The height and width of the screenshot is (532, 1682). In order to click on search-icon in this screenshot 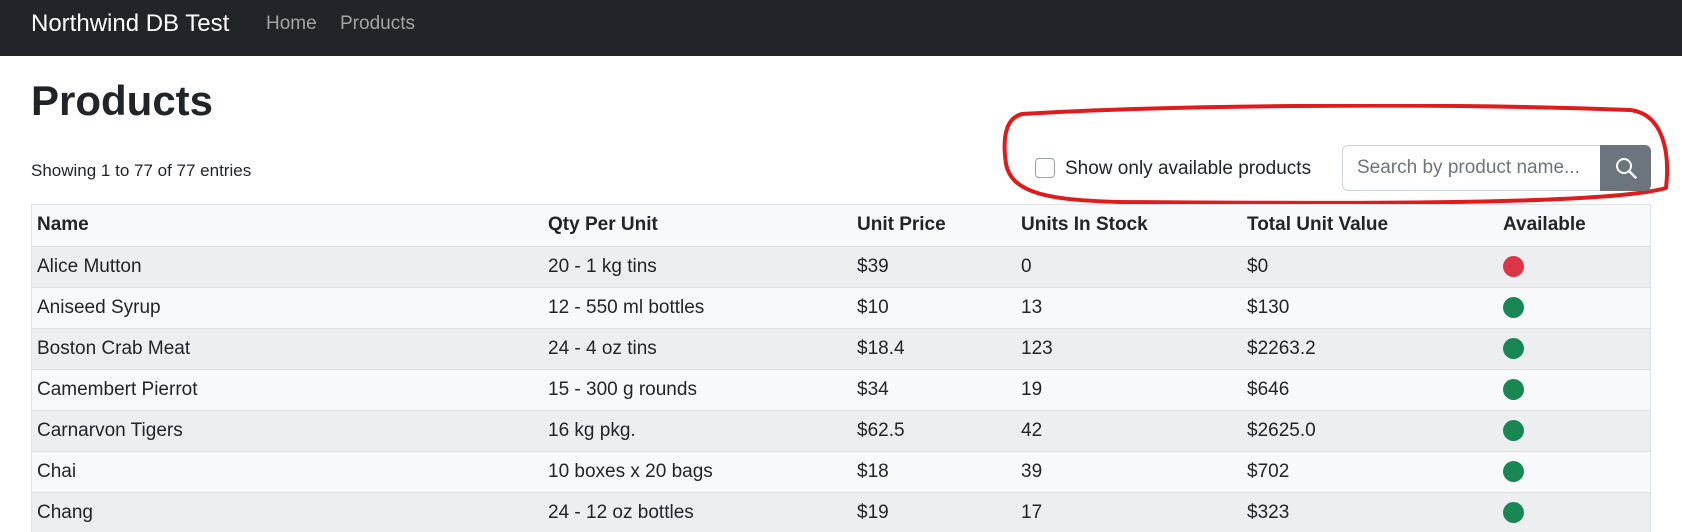, I will do `click(1626, 168)`.